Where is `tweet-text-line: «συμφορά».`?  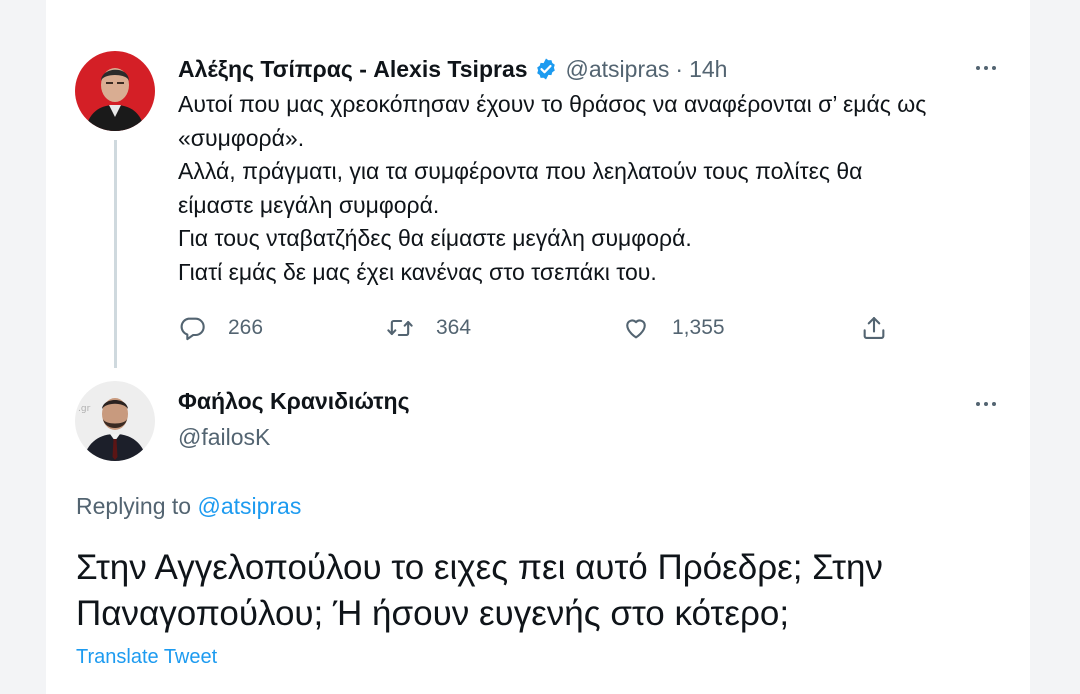
tweet-text-line: «συμφορά». is located at coordinates (241, 137).